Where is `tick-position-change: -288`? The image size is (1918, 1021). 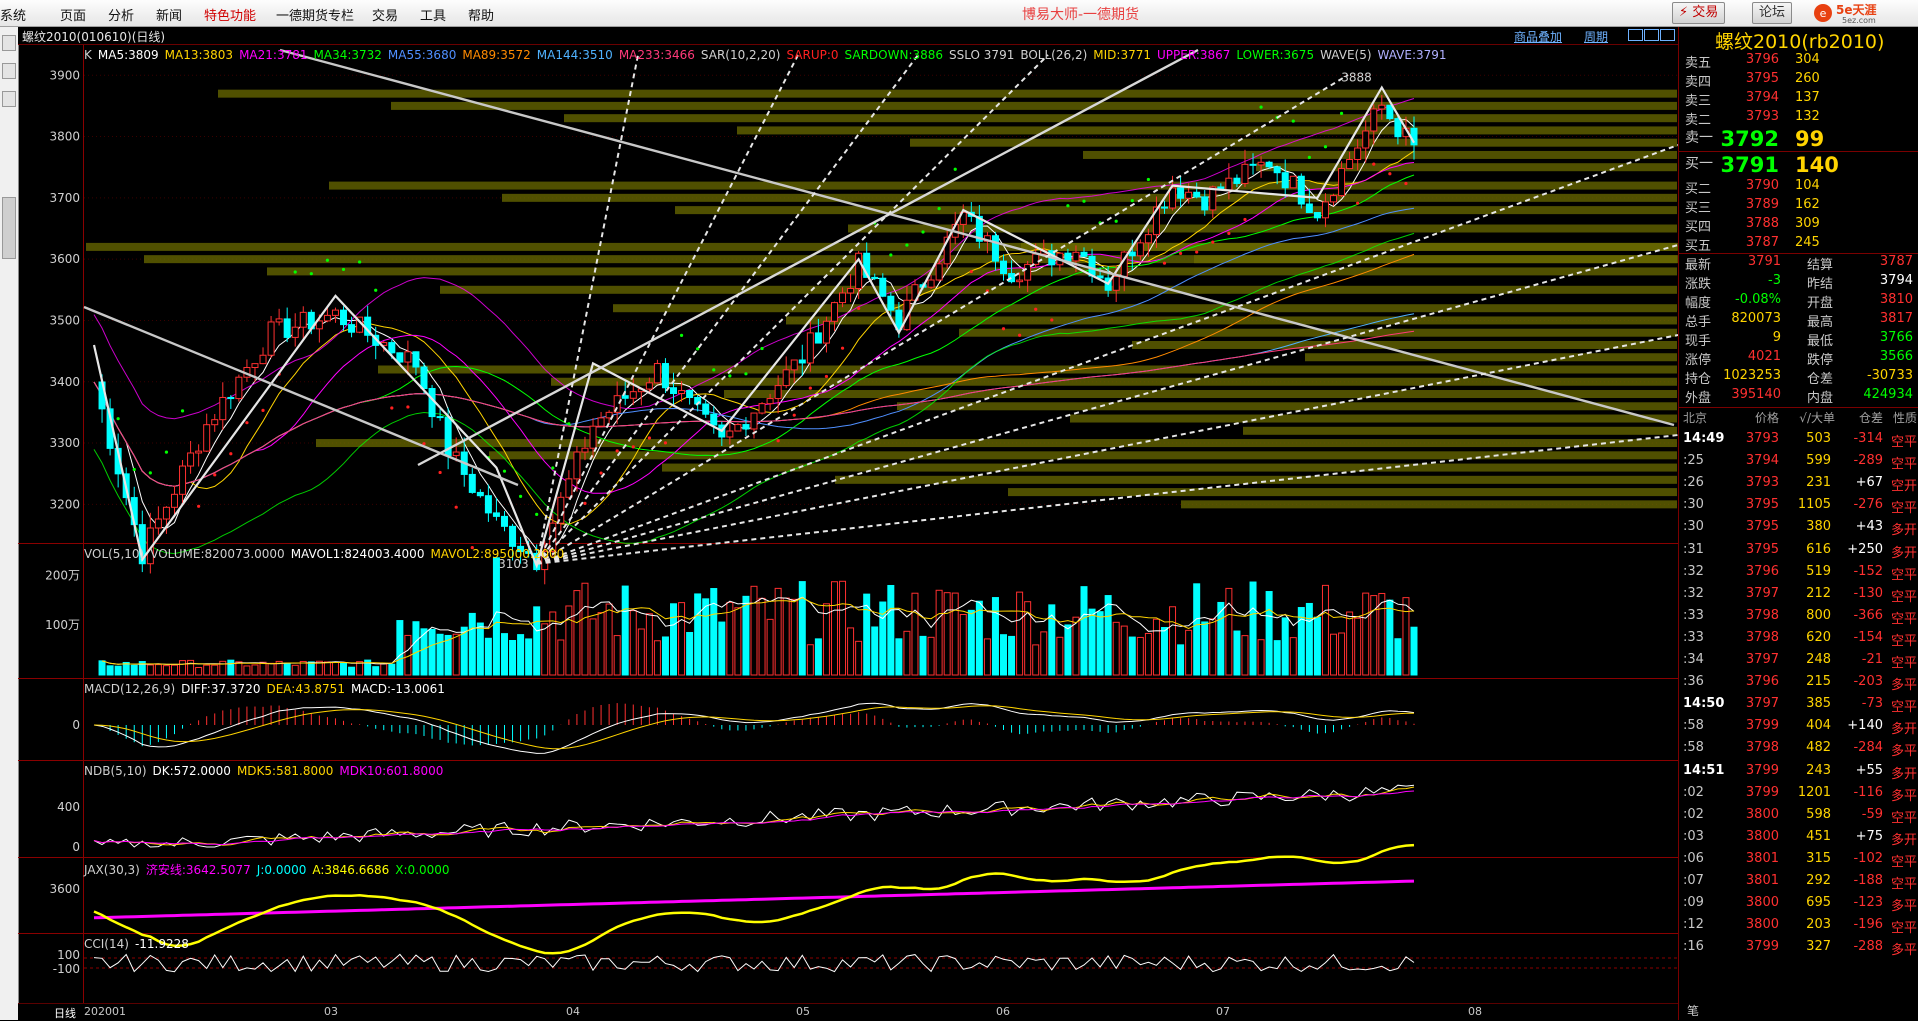 tick-position-change: -288 is located at coordinates (1868, 947).